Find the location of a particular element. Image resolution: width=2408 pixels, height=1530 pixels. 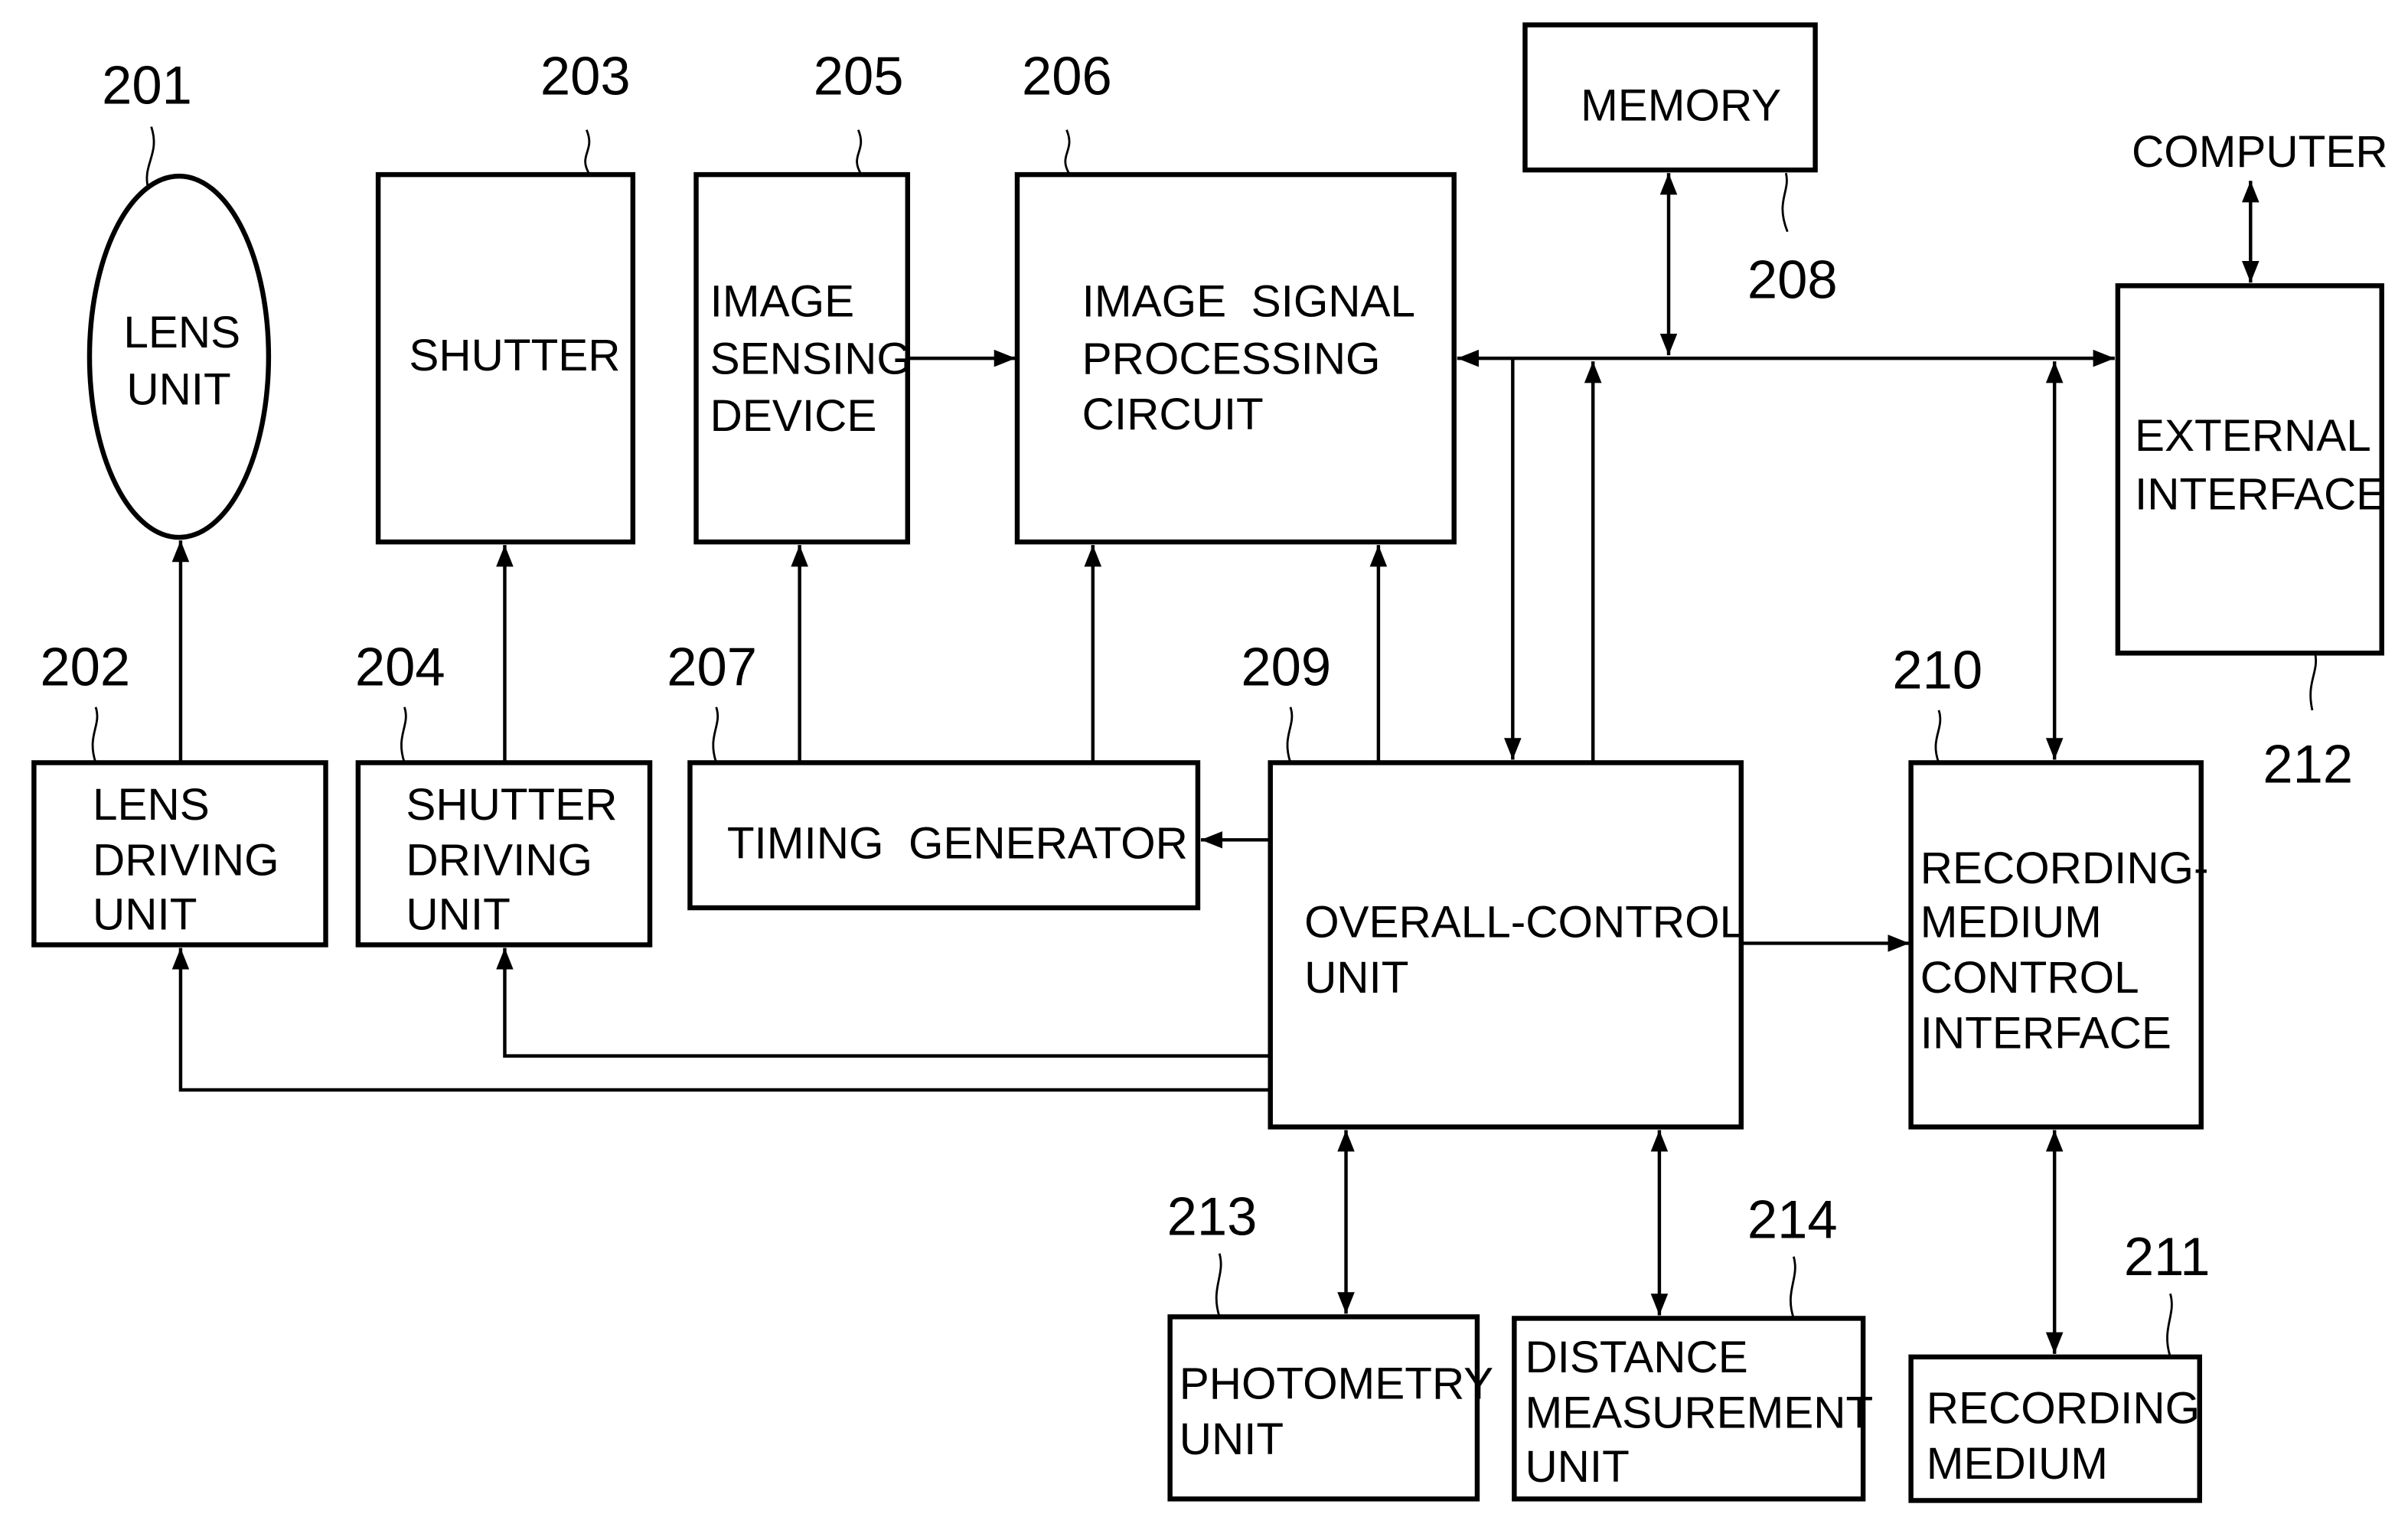

shutter-driving-unit-label-line3: UNIT is located at coordinates (458, 914).